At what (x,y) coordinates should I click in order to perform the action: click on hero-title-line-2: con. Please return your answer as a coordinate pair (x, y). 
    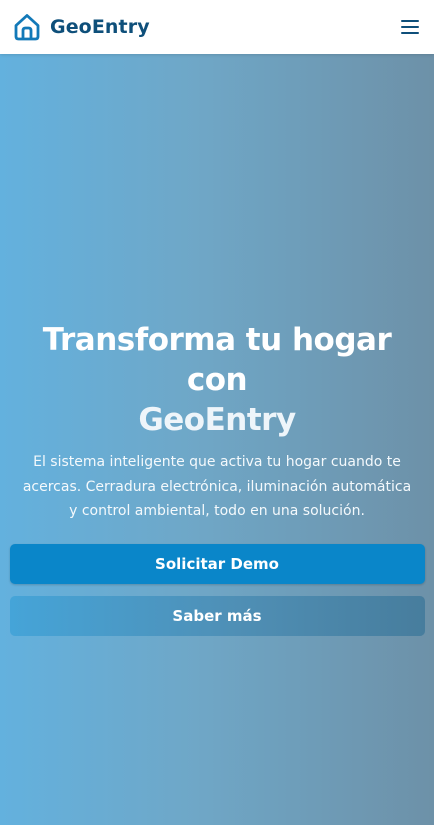
    Looking at the image, I should click on (217, 380).